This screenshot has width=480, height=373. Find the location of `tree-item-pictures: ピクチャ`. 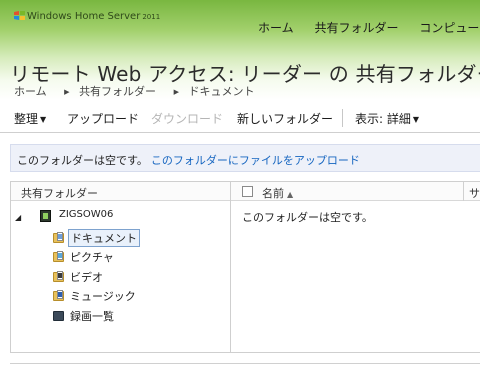

tree-item-pictures: ピクチャ is located at coordinates (120, 258).